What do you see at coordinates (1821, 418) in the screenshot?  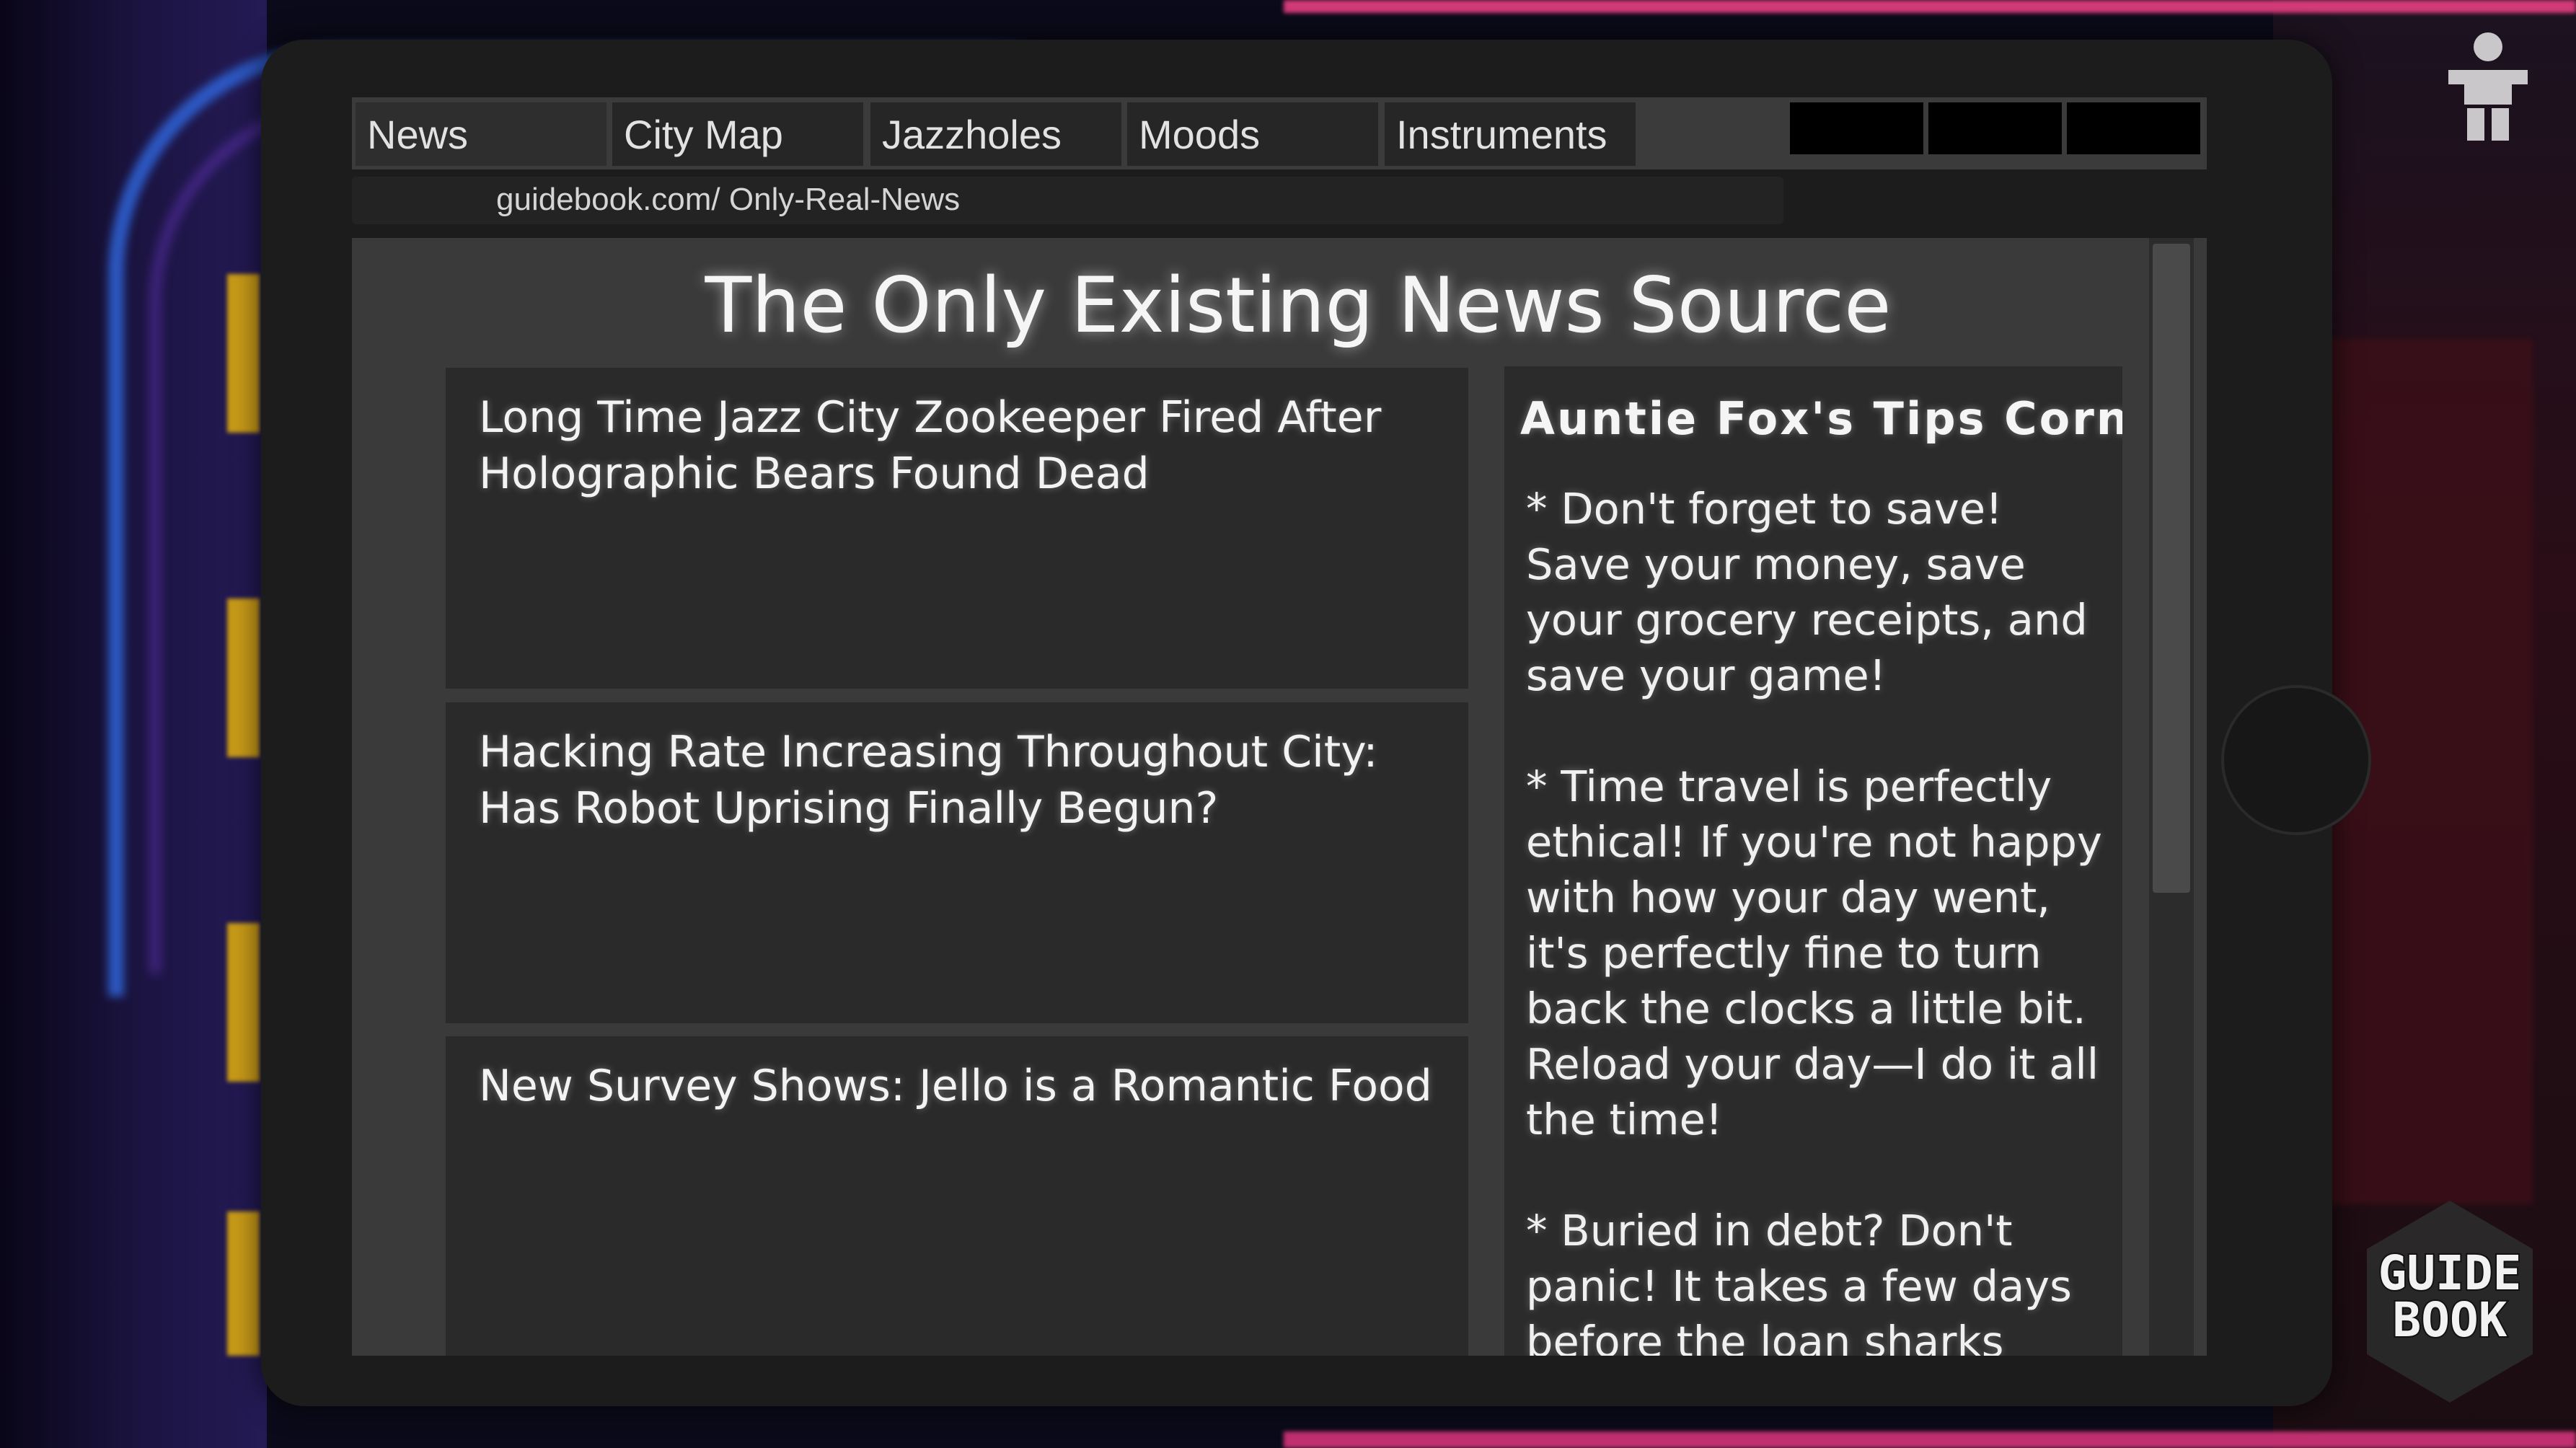 I see `tips-corner-title: Auntie Fox's Tips Corner` at bounding box center [1821, 418].